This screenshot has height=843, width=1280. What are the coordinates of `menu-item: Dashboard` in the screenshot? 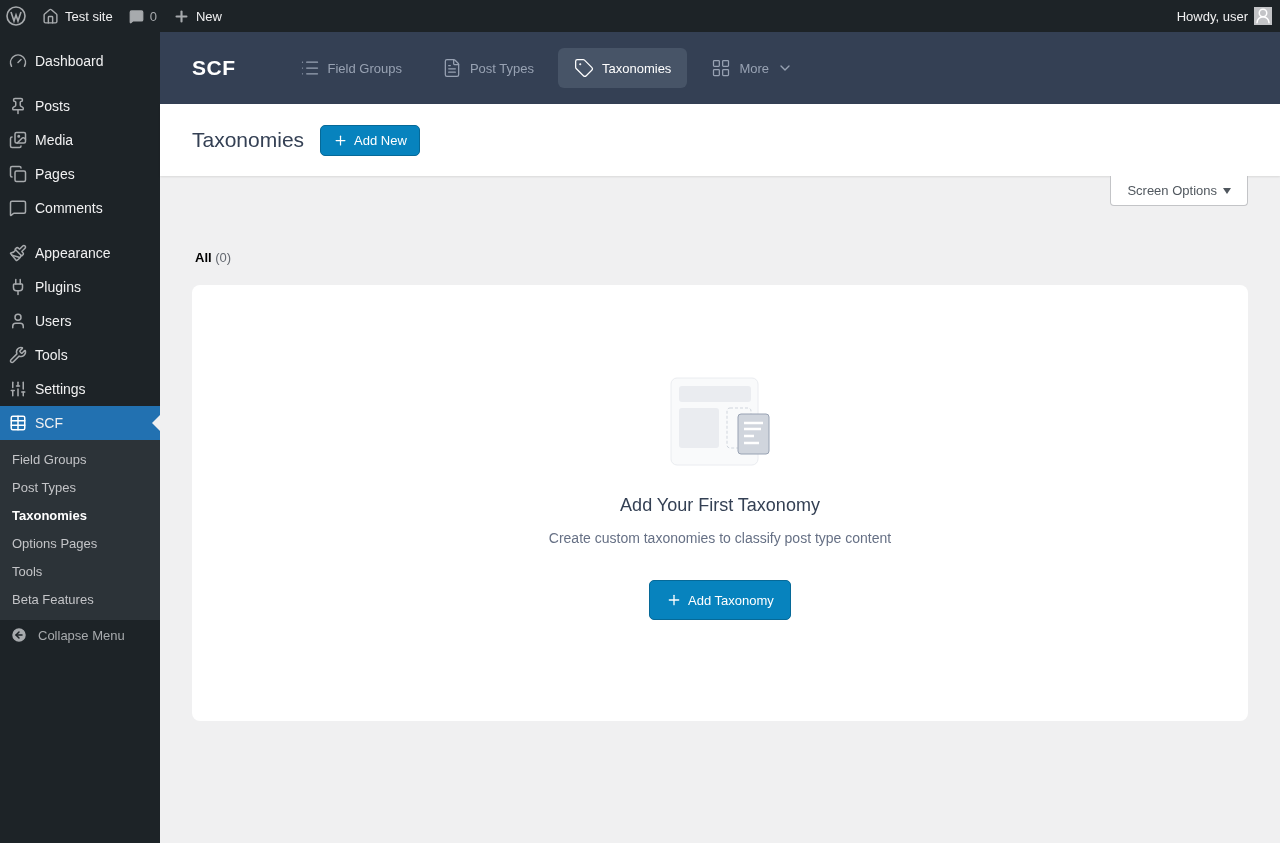 It's located at (80, 61).